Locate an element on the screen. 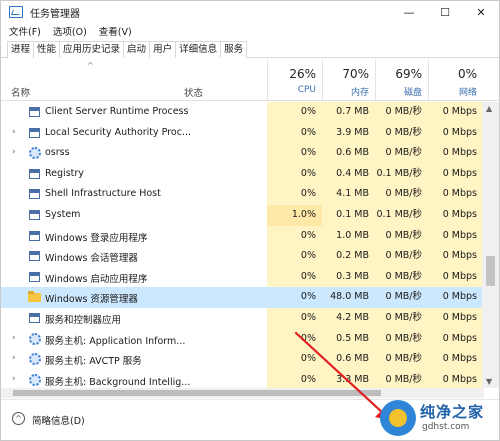 The height and width of the screenshot is (441, 500). tab-startup: 启动 is located at coordinates (137, 49).